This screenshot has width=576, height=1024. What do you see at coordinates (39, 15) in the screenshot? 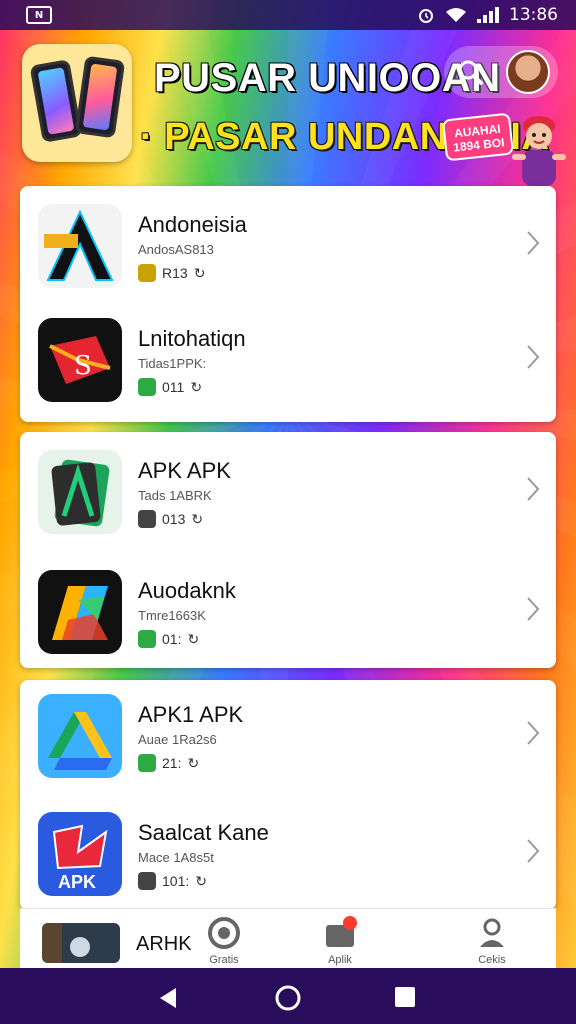
I see `notification-icon: N` at bounding box center [39, 15].